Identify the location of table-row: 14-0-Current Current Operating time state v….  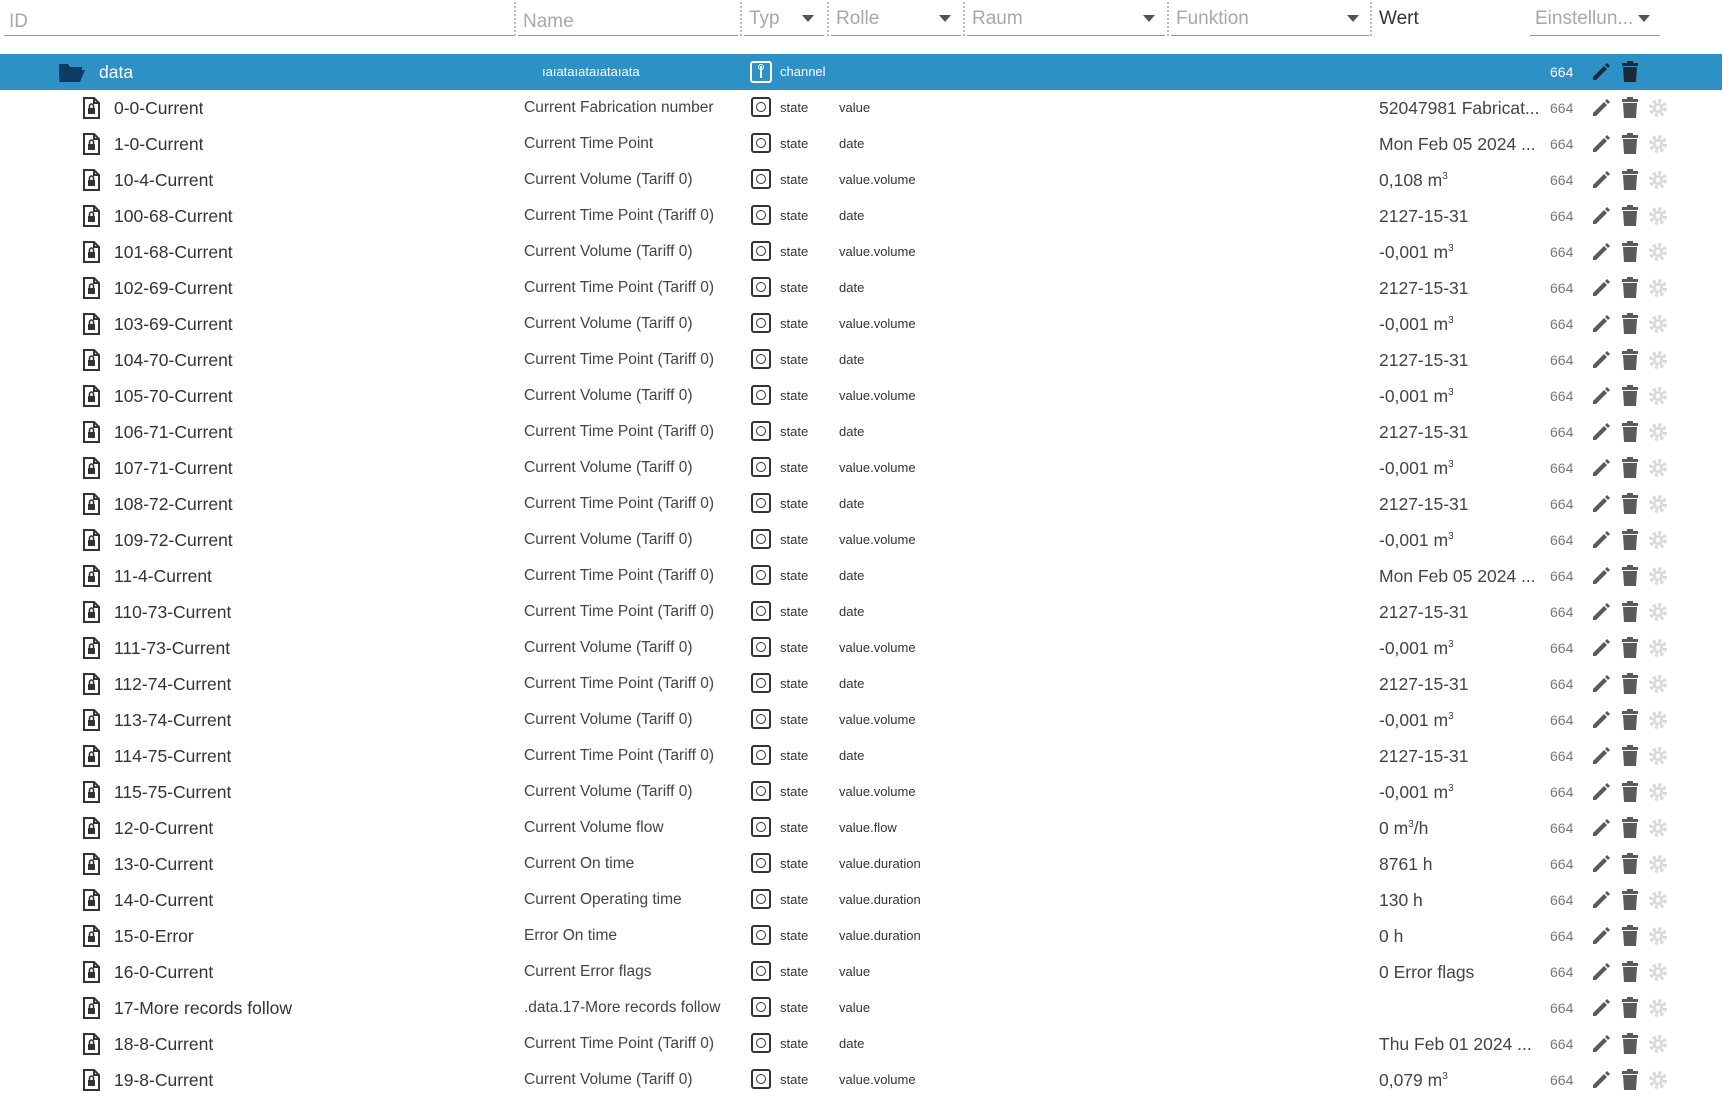
(861, 900).